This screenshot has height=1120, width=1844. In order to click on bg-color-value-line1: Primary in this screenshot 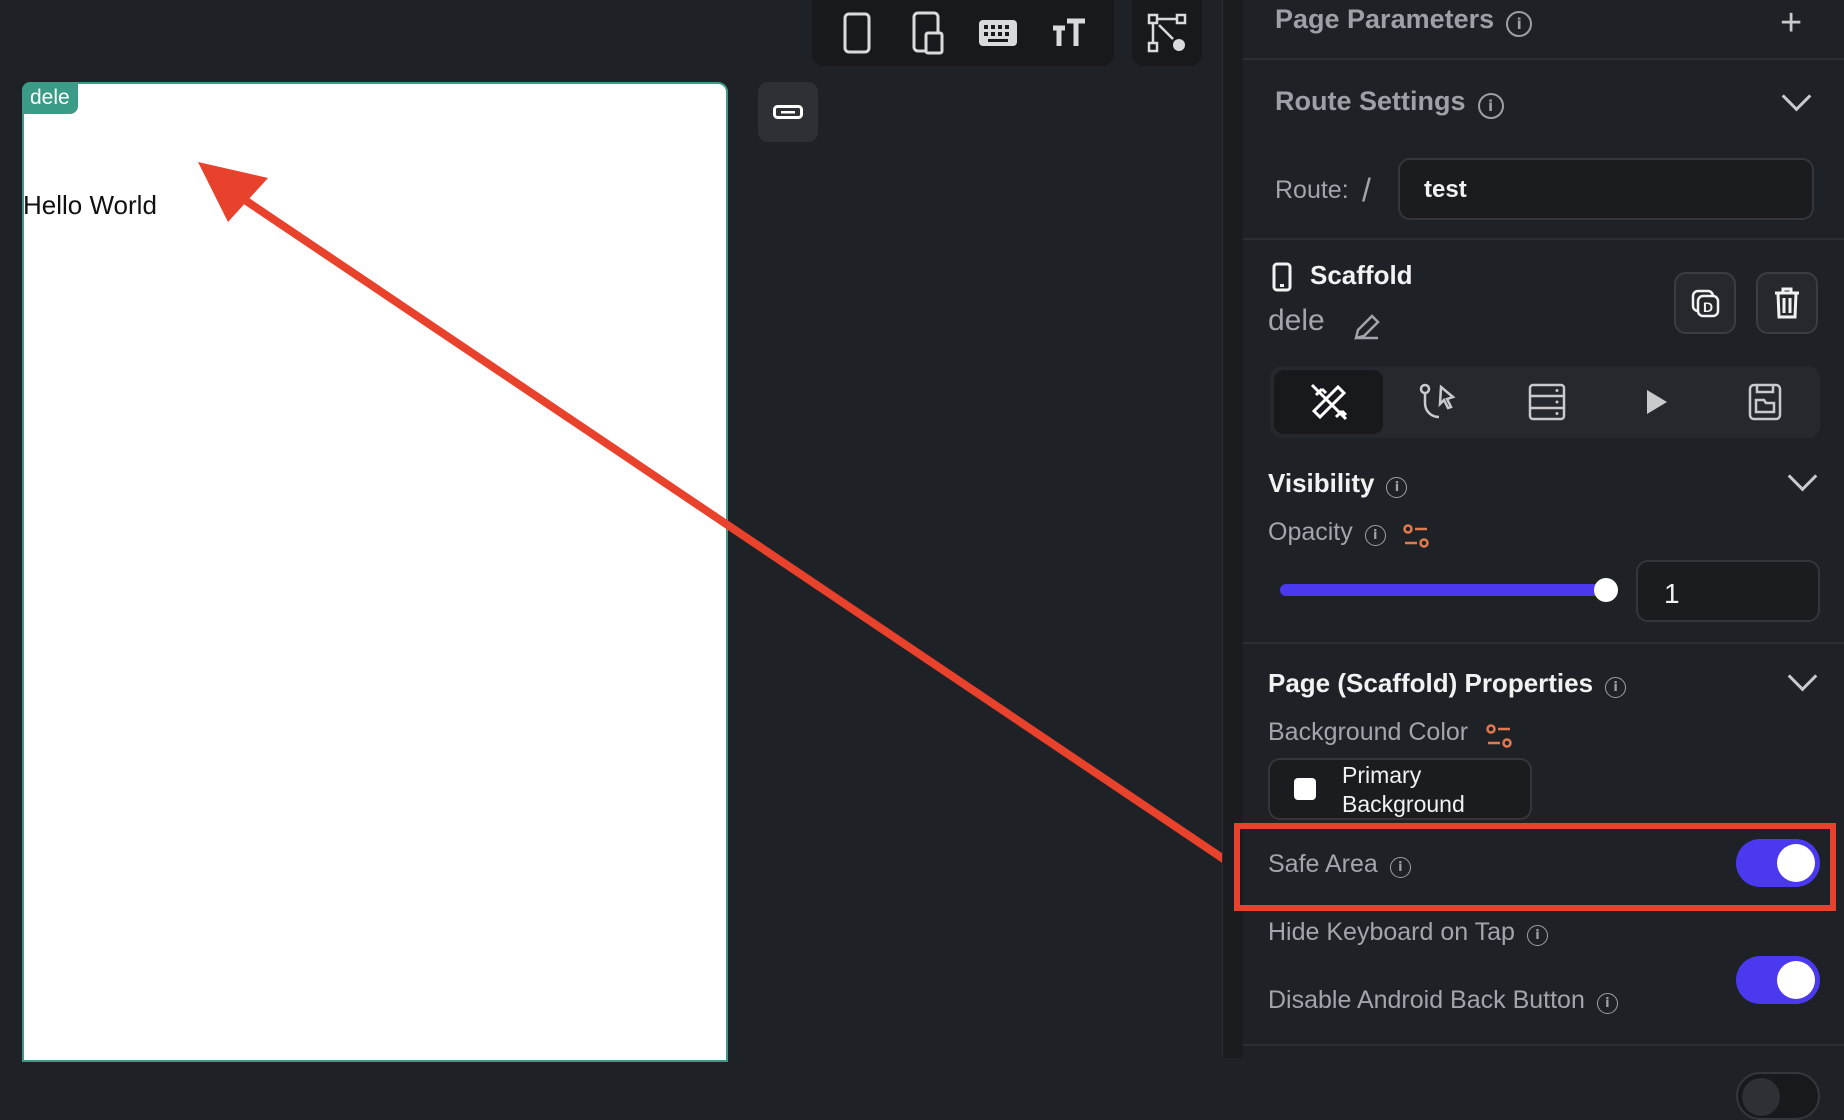, I will do `click(1382, 775)`.